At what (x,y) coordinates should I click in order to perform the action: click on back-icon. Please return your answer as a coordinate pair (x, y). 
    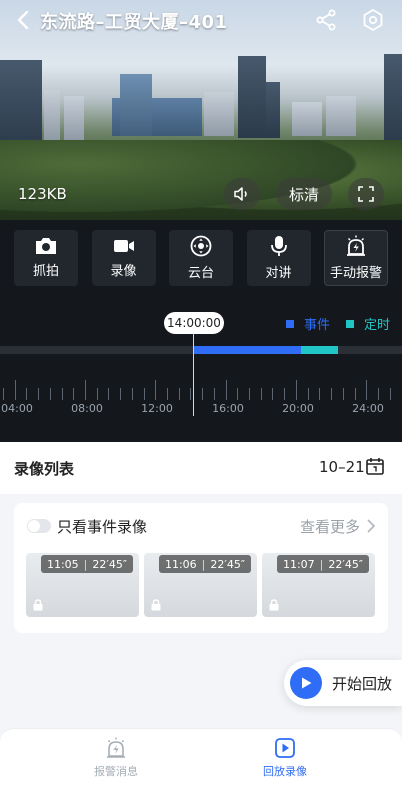
    Looking at the image, I should click on (24, 20).